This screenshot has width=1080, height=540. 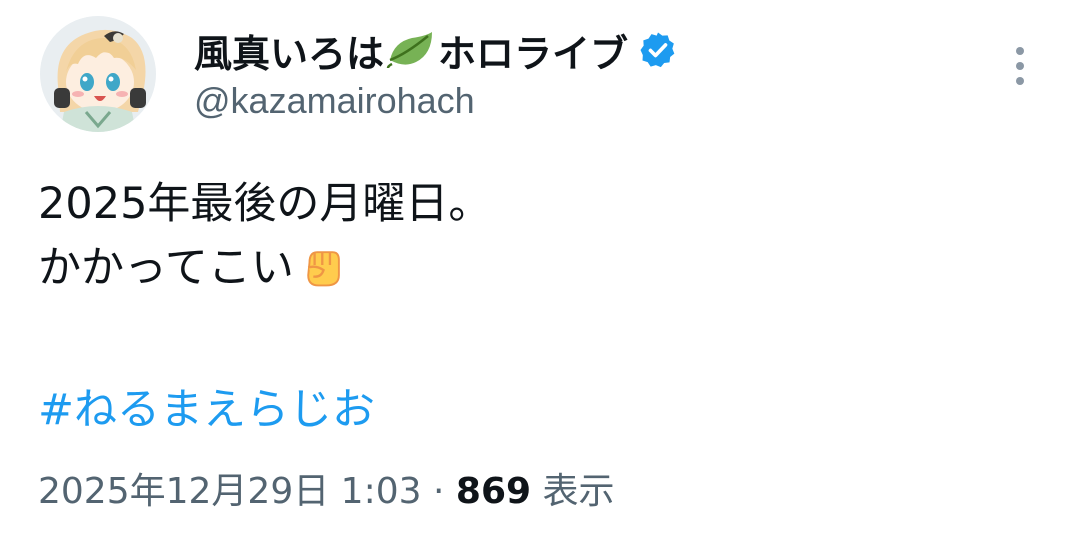 I want to click on tweet-meta: 2025年12月29日 1:03 · 869 表示, so click(x=326, y=492).